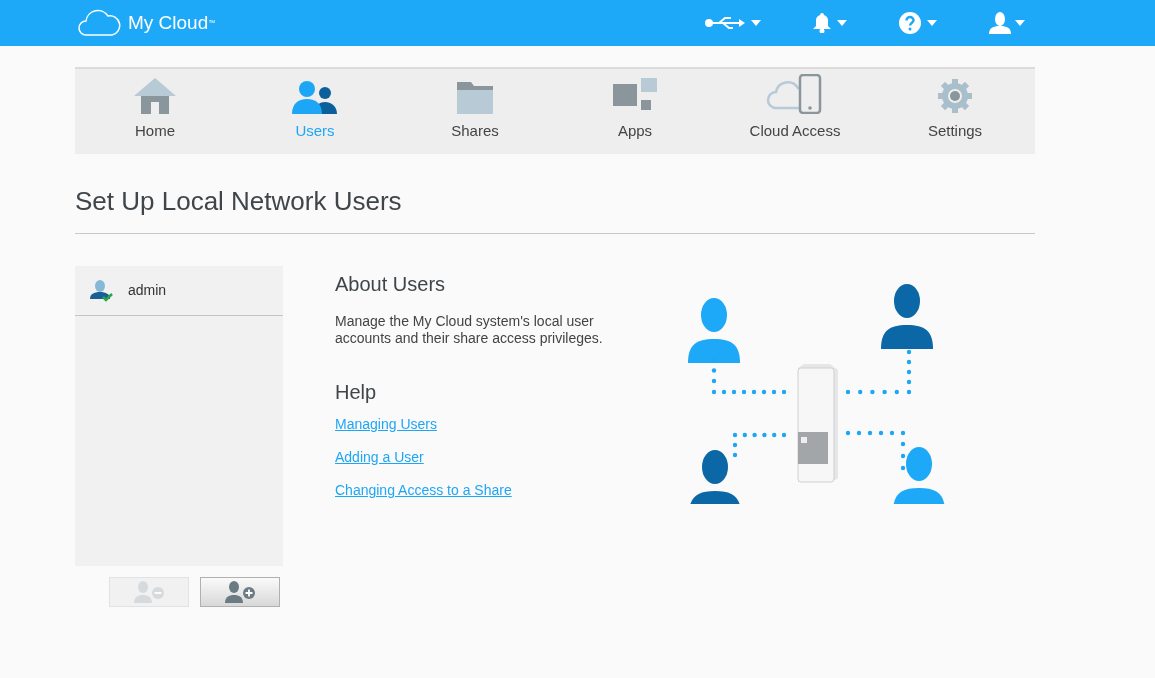 This screenshot has width=1155, height=678. Describe the element at coordinates (149, 592) in the screenshot. I see `remove-user-icon` at that location.